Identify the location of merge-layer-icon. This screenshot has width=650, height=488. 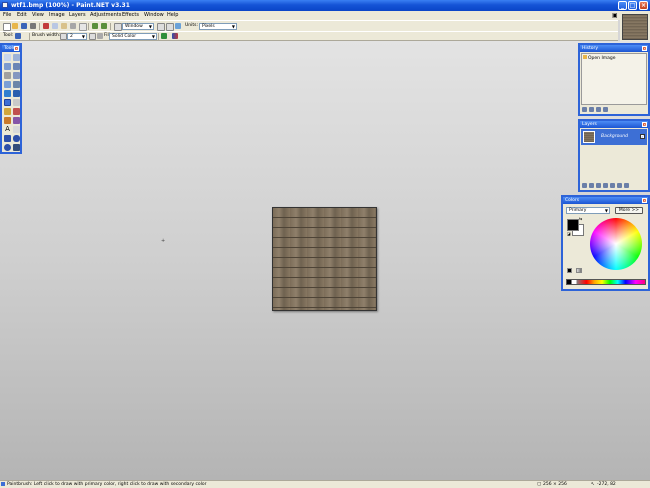
(605, 185).